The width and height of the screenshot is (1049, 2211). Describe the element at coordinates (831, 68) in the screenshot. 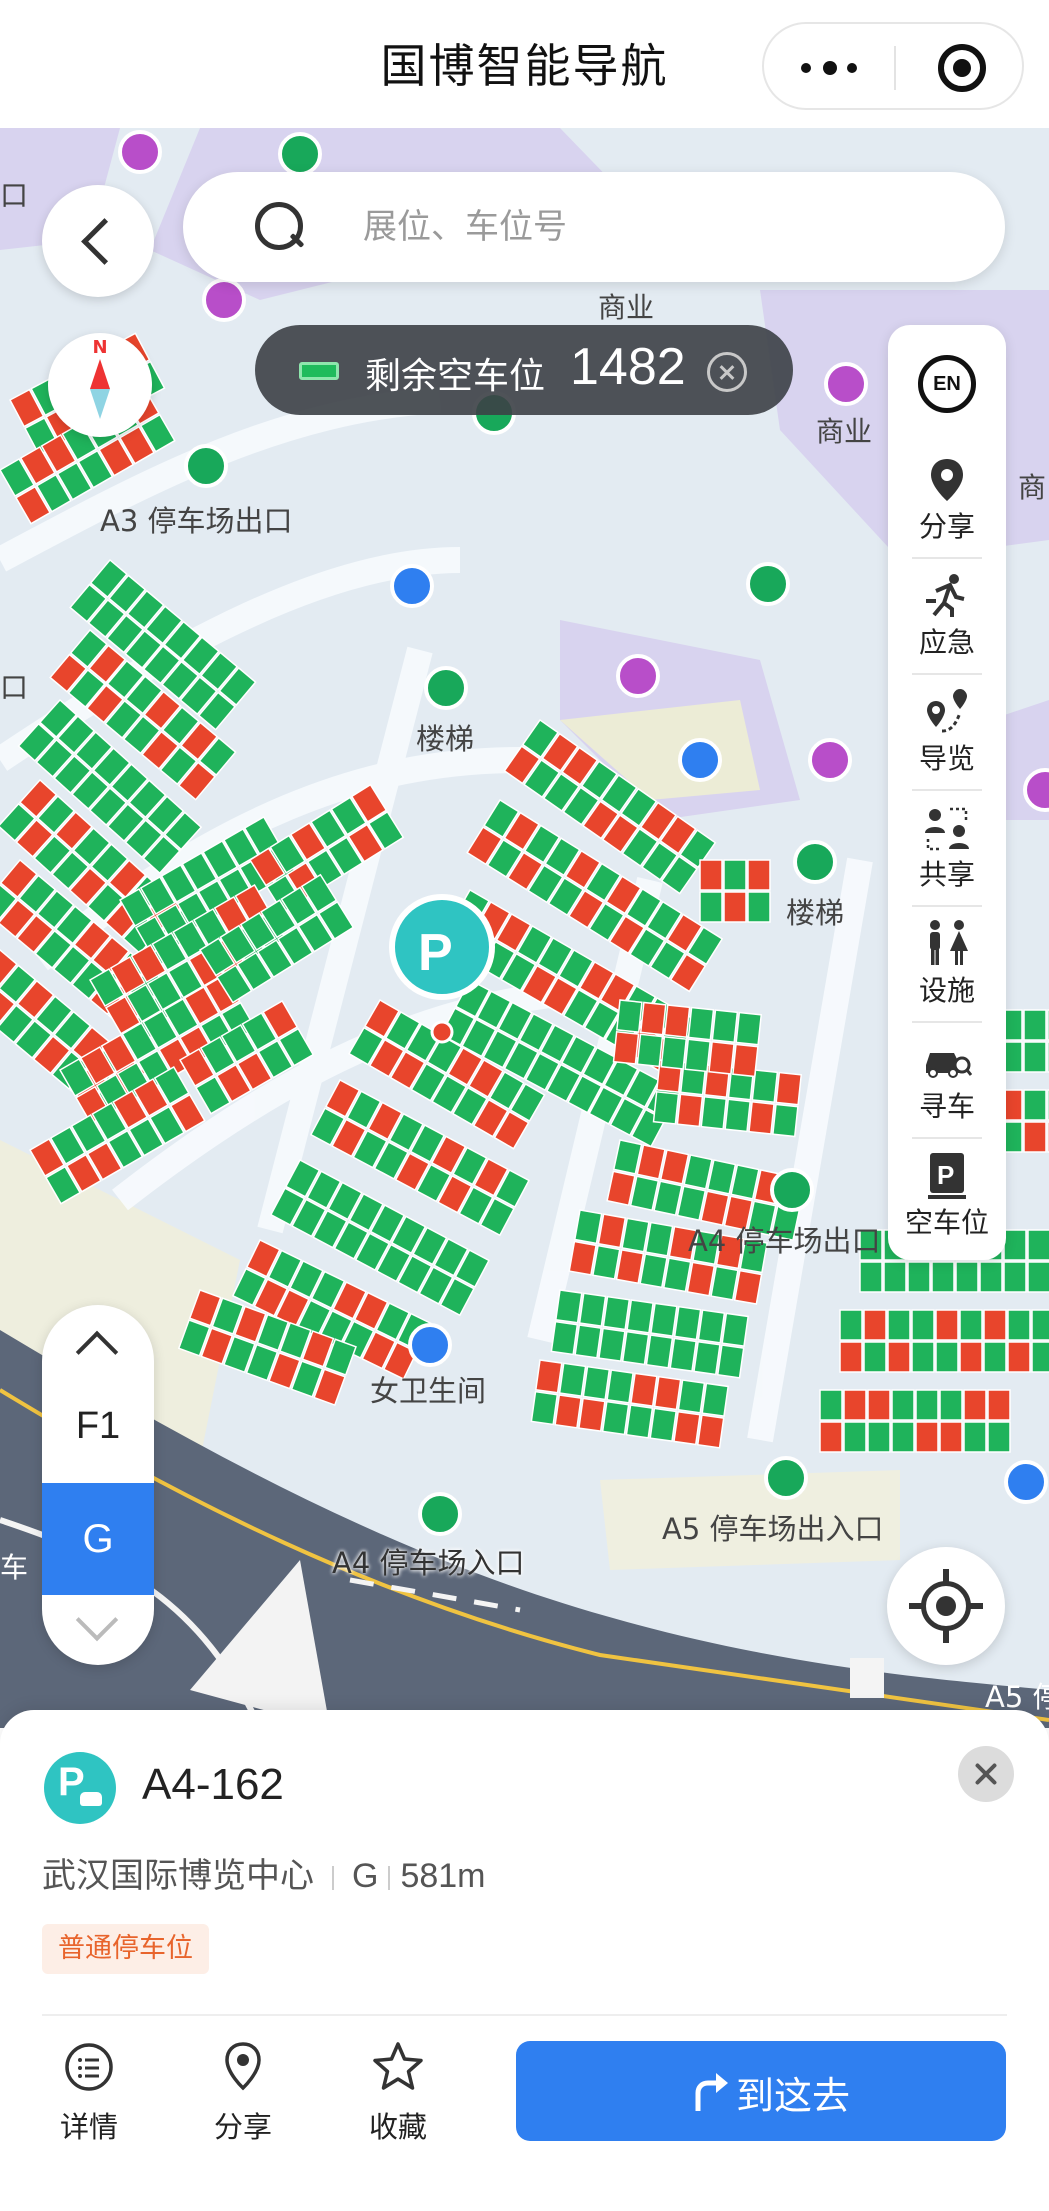

I see `more-icon` at that location.